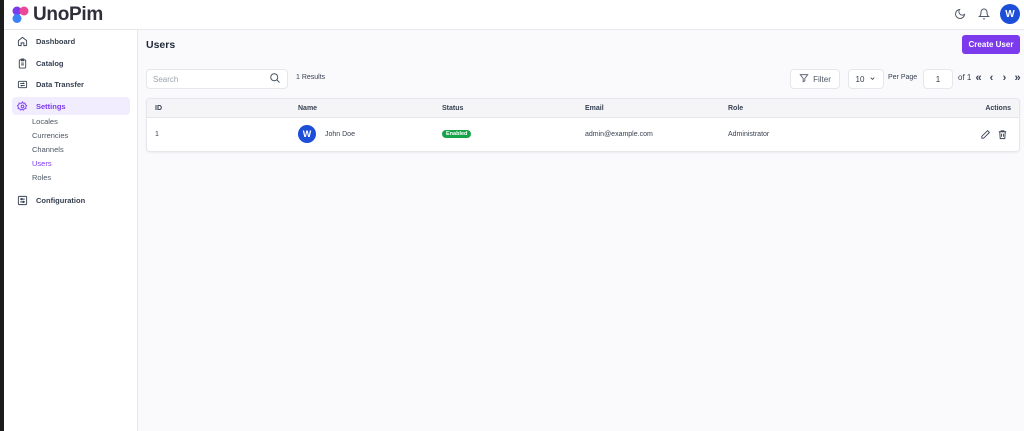 The height and width of the screenshot is (431, 1024). What do you see at coordinates (41, 177) in the screenshot?
I see `sidebar-sub-roles: Roles` at bounding box center [41, 177].